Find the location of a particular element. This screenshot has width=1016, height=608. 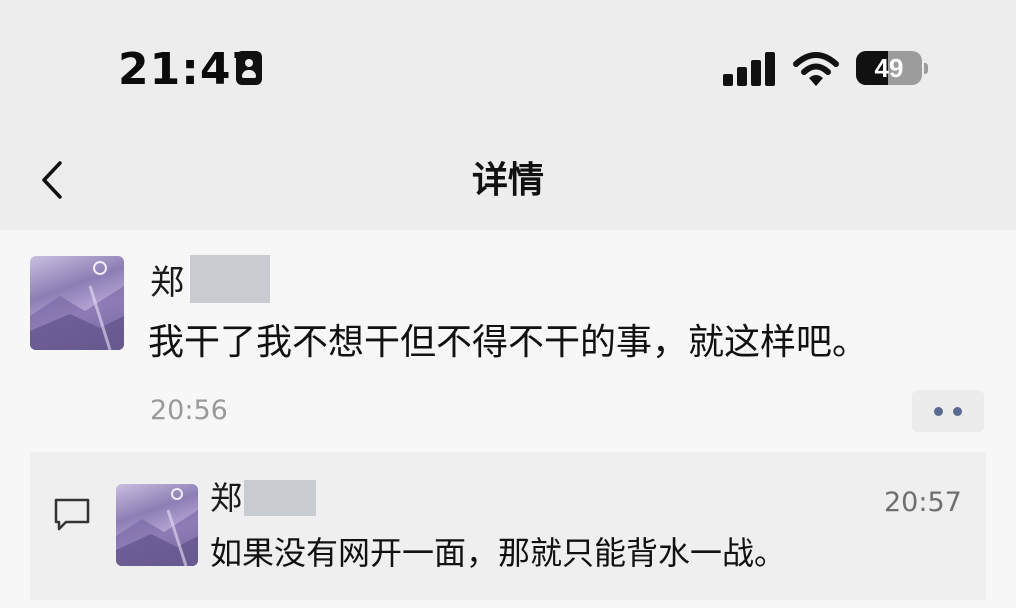

post-text: 我干了我不想干但不得不干的事，就这样吧。 is located at coordinates (508, 342).